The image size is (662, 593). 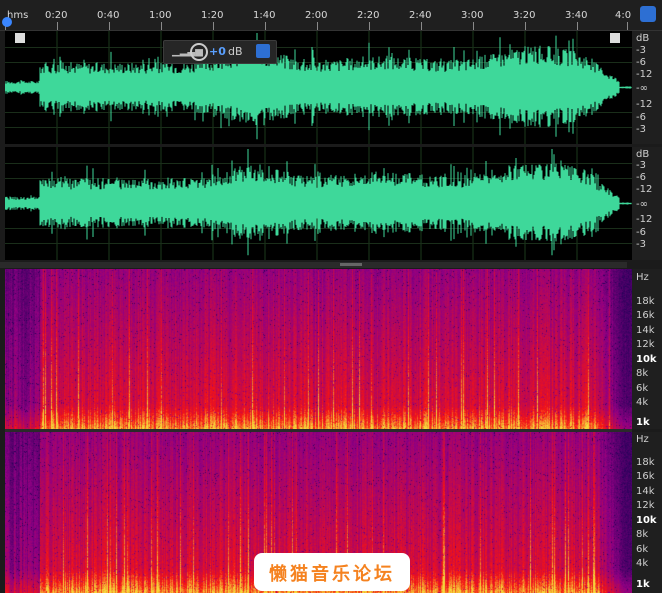 What do you see at coordinates (264, 15) in the screenshot?
I see `ruler-tick-label: 1:40` at bounding box center [264, 15].